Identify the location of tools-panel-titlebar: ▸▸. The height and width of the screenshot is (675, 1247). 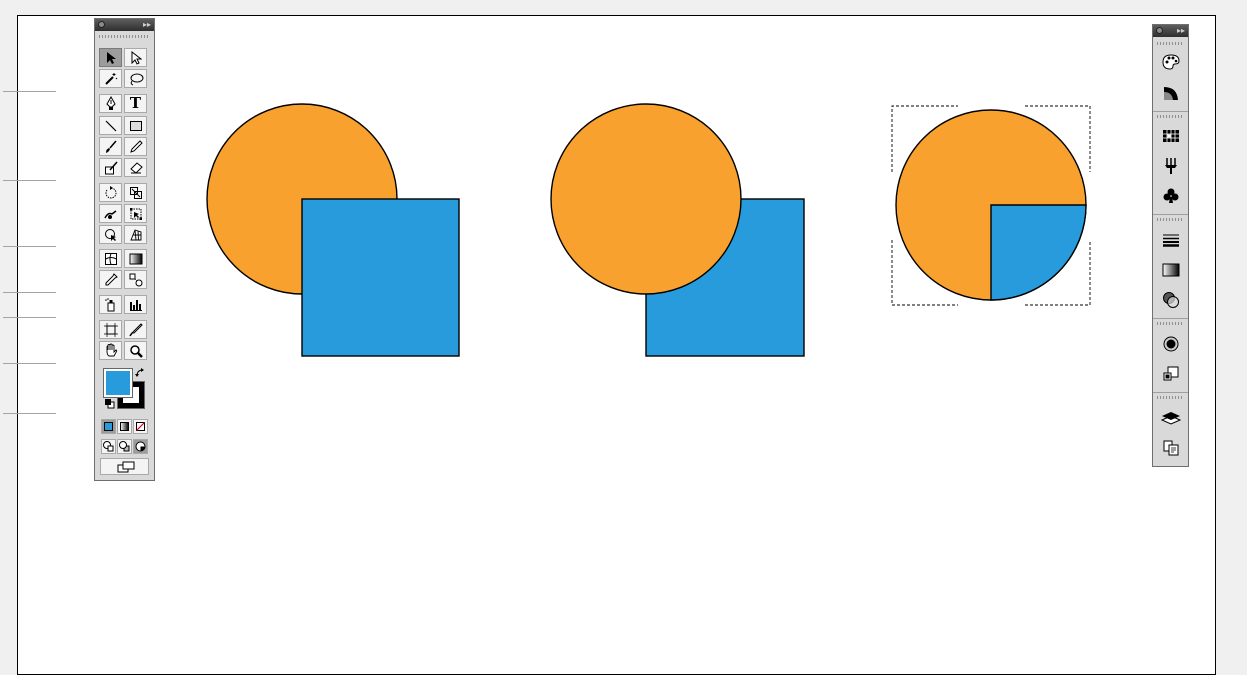
(124, 25).